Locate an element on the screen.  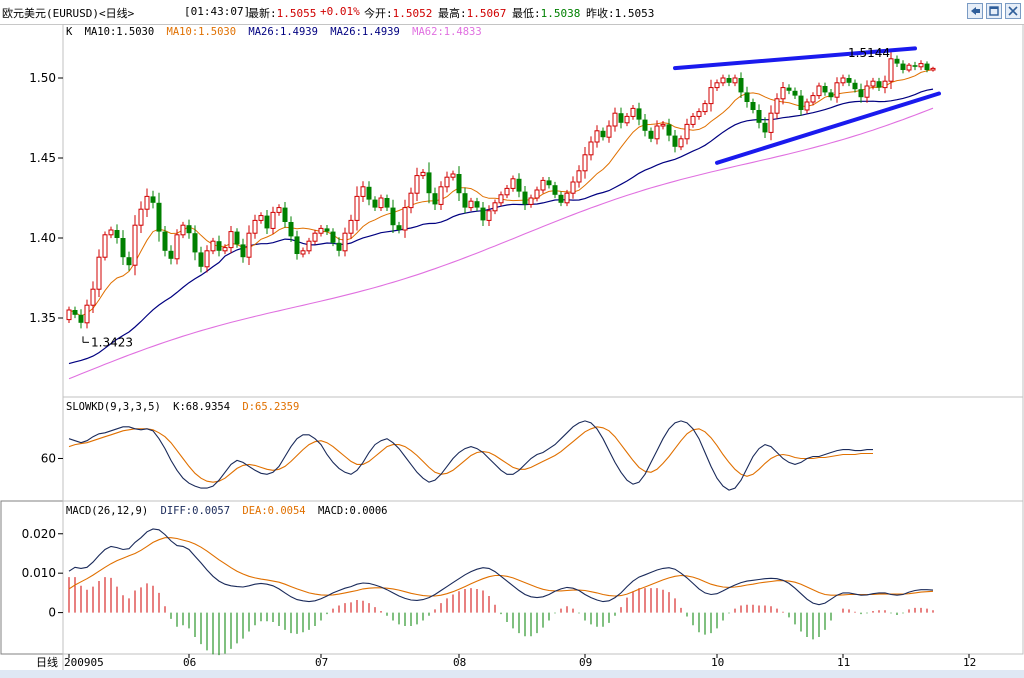
kd-legend: SLOWKD(9,3,3,5) K:68.9354 D:65.2359 is located at coordinates (182, 407).